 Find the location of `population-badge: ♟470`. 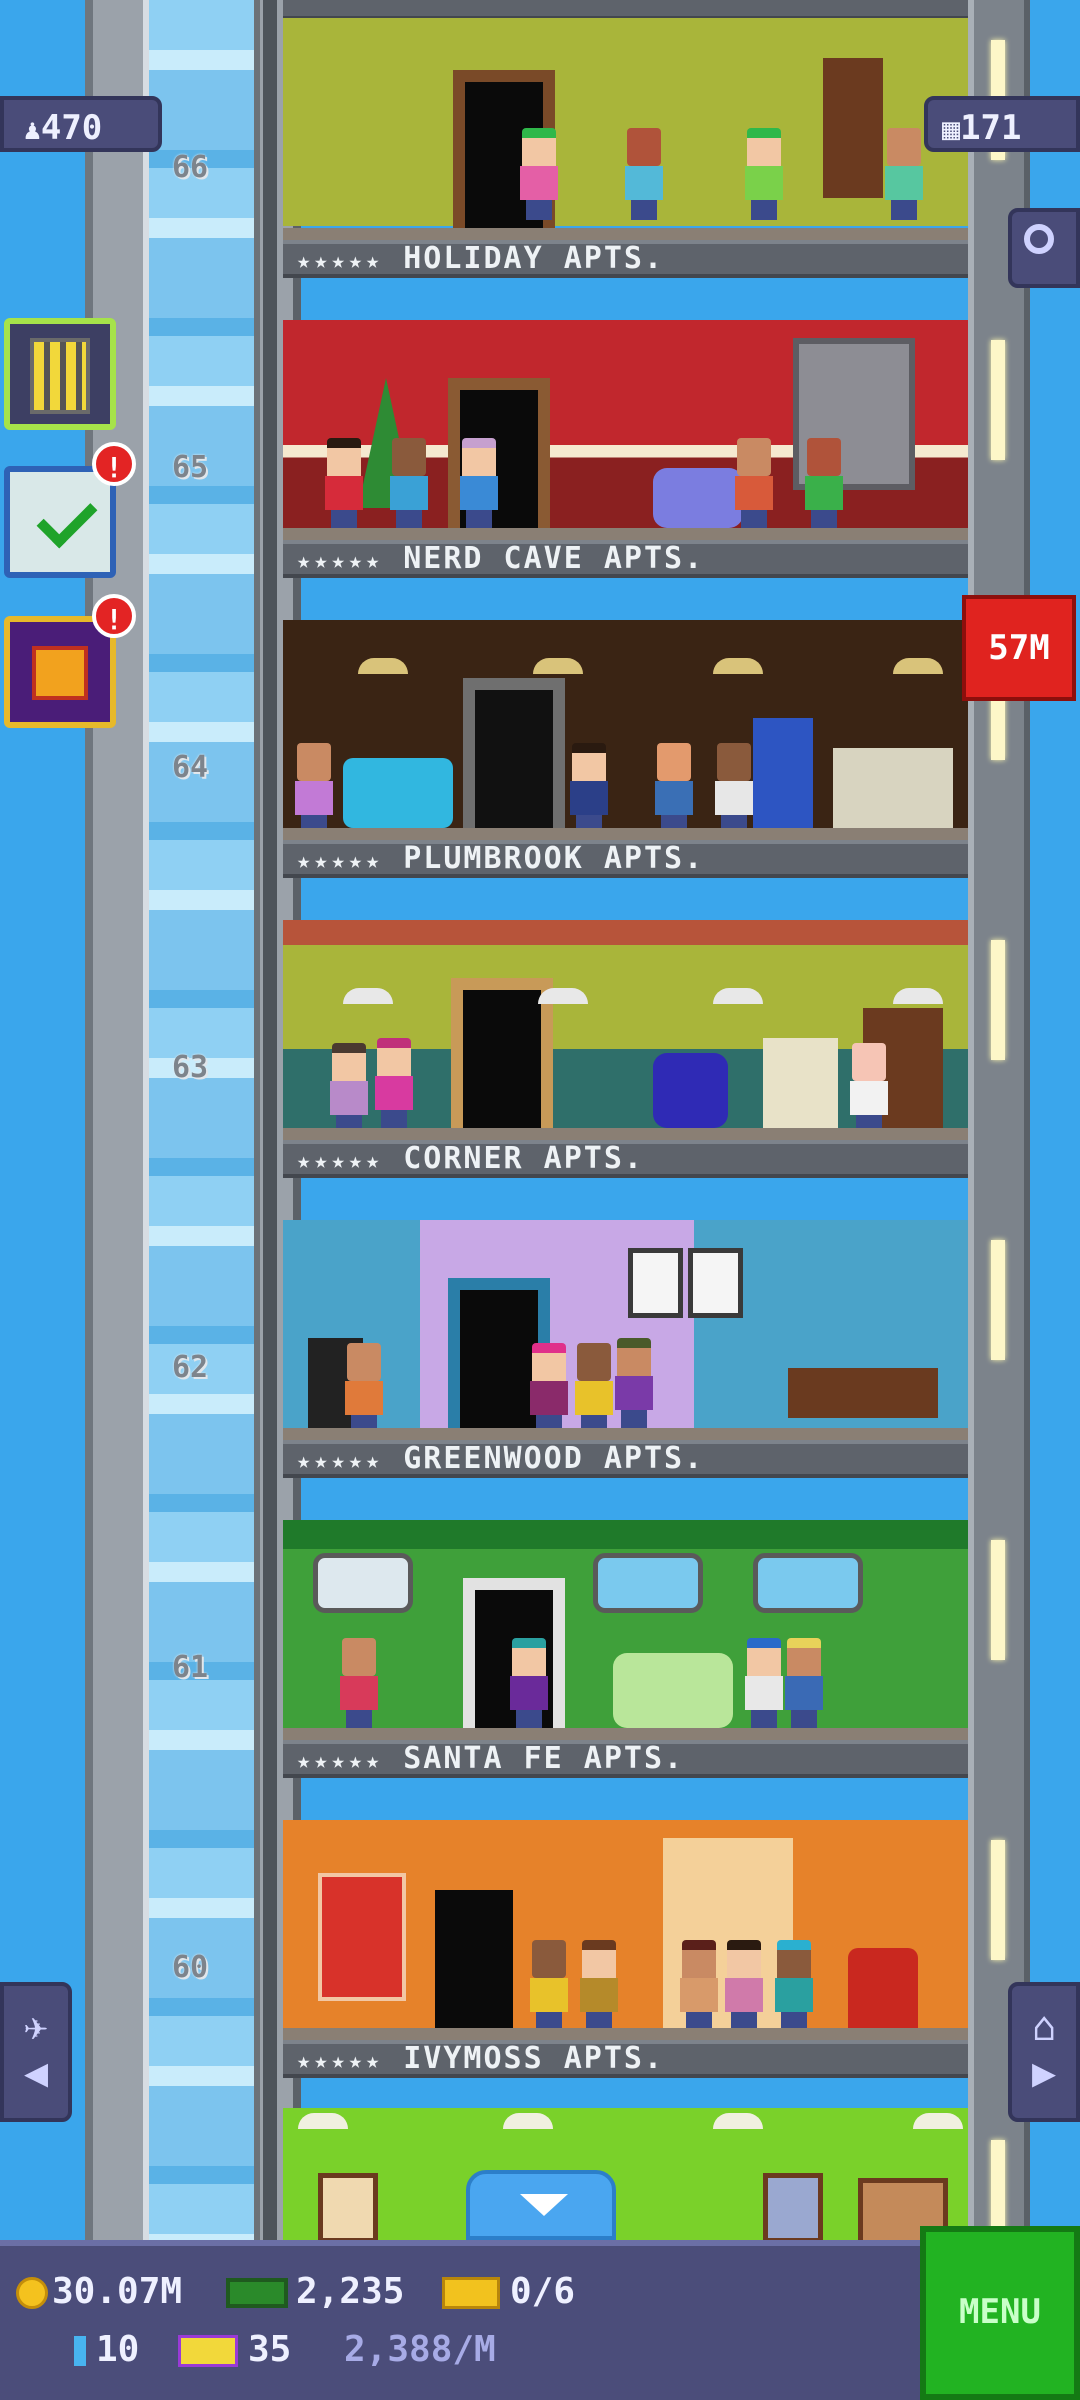

population-badge: ♟470 is located at coordinates (81, 124).